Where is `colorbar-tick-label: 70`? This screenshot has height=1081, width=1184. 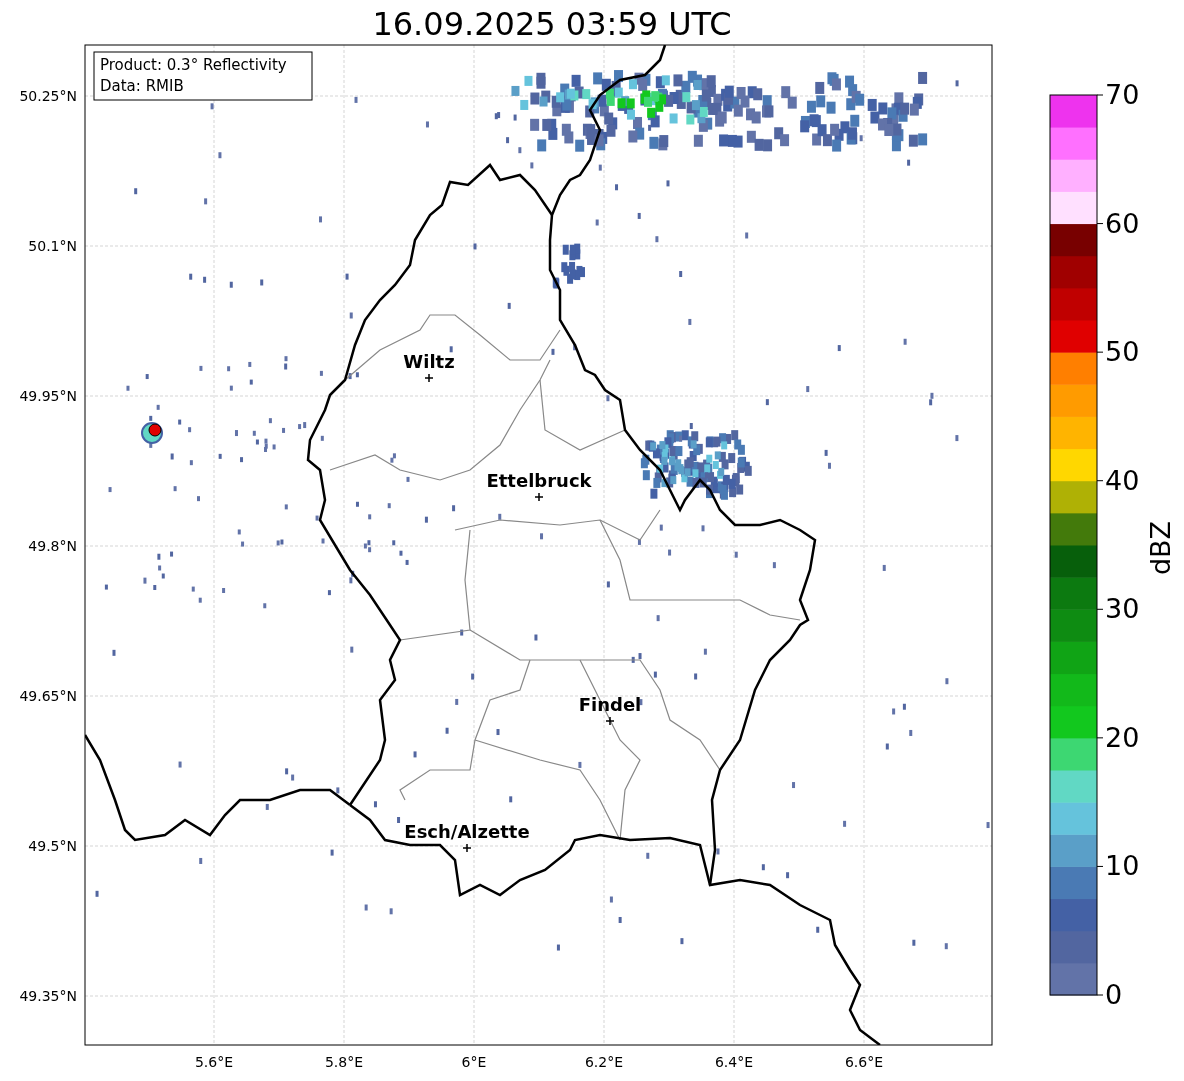
colorbar-tick-label: 70 is located at coordinates (1122, 94).